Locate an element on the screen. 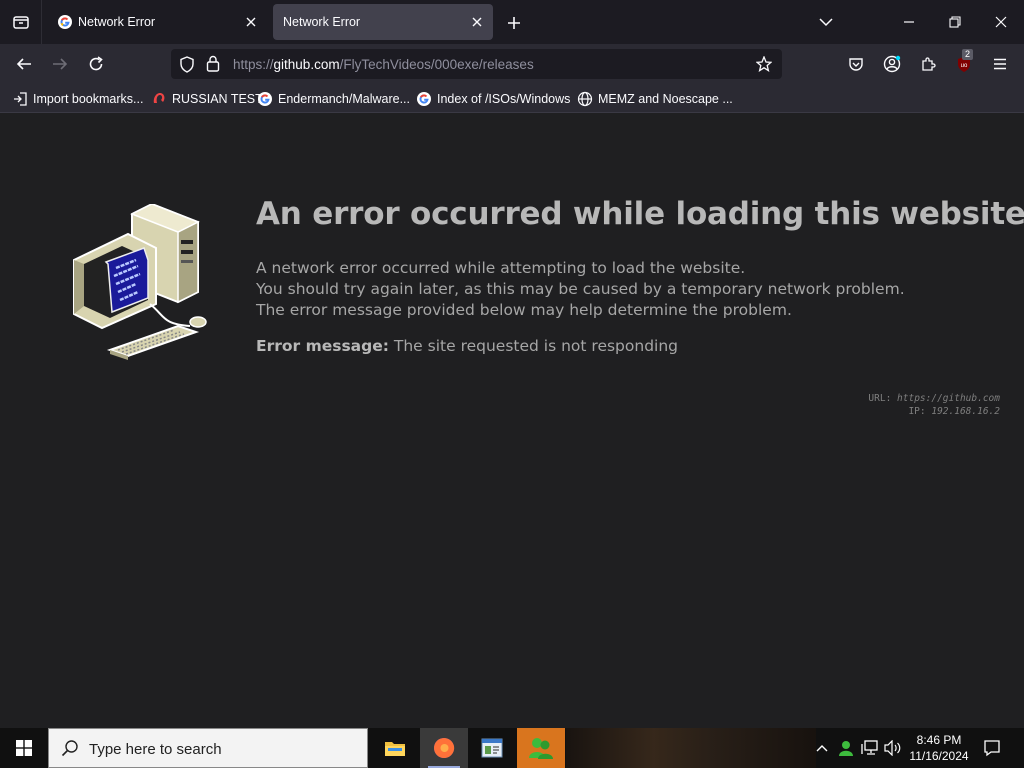 The image size is (1024, 768). error-message-label: Error message: is located at coordinates (322, 346).